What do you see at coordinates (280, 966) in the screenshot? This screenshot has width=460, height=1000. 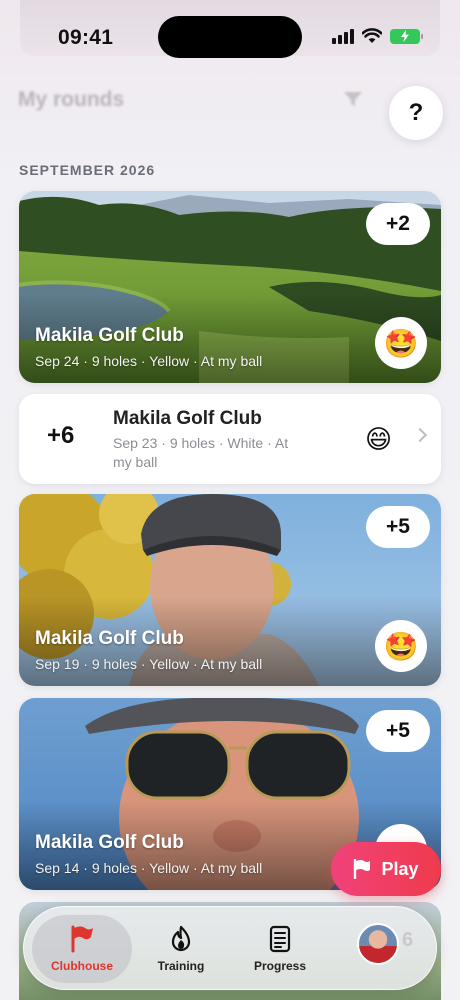 I see `tab-label: Progress` at bounding box center [280, 966].